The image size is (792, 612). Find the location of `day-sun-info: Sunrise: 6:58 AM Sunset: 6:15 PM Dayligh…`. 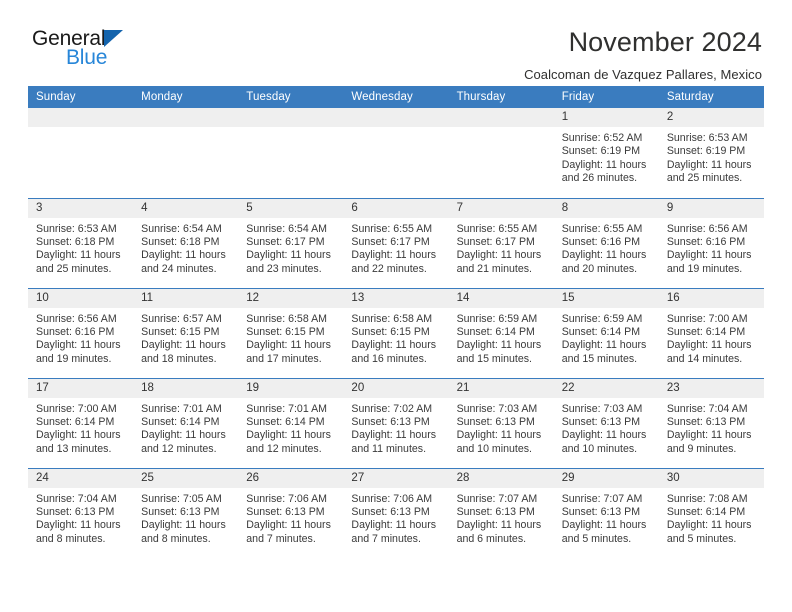

day-sun-info: Sunrise: 6:58 AM Sunset: 6:15 PM Dayligh… is located at coordinates (288, 338).